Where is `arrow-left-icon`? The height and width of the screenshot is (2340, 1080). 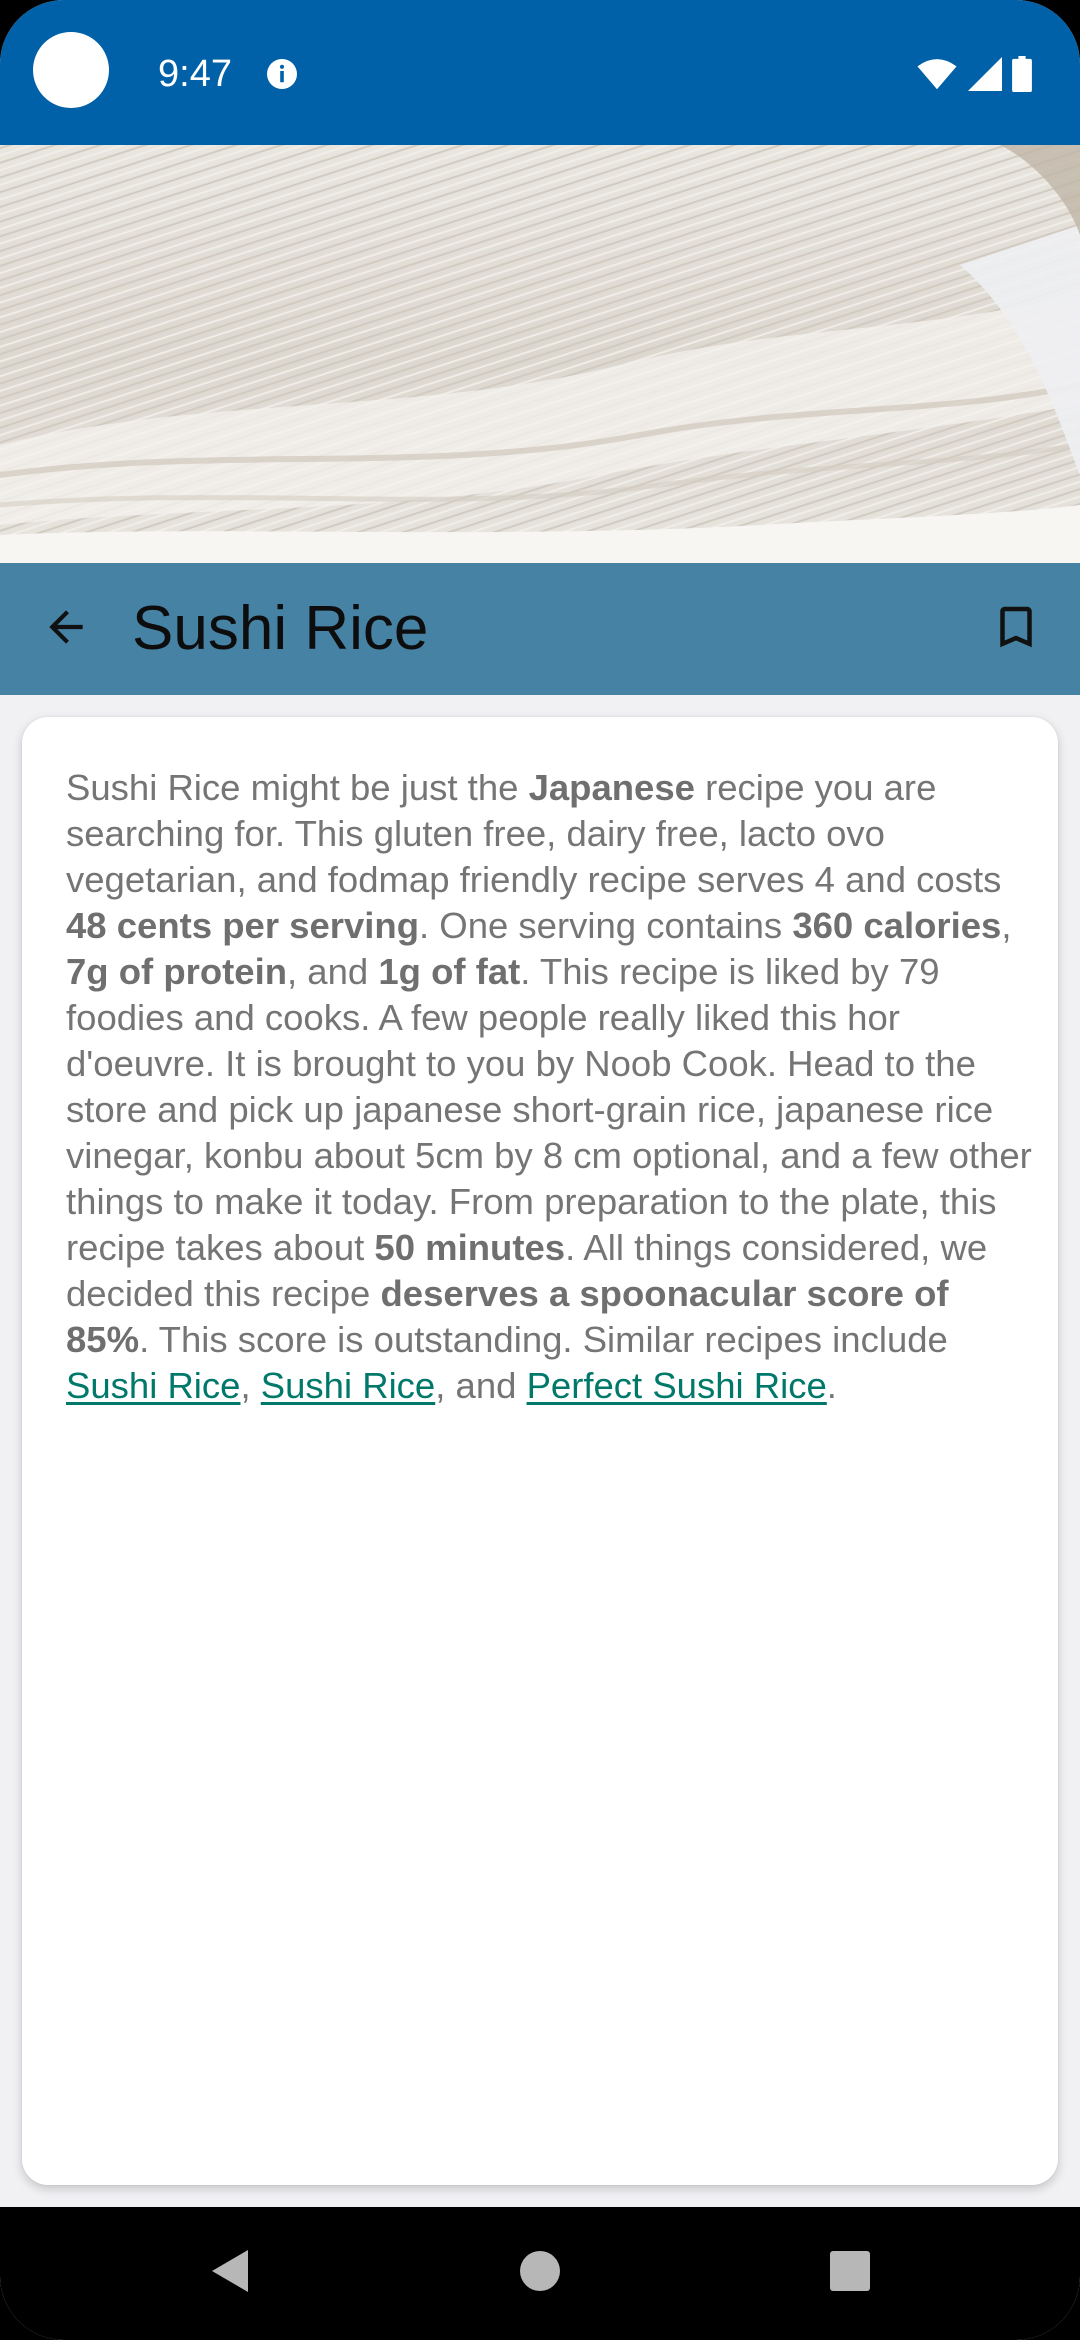 arrow-left-icon is located at coordinates (66, 629).